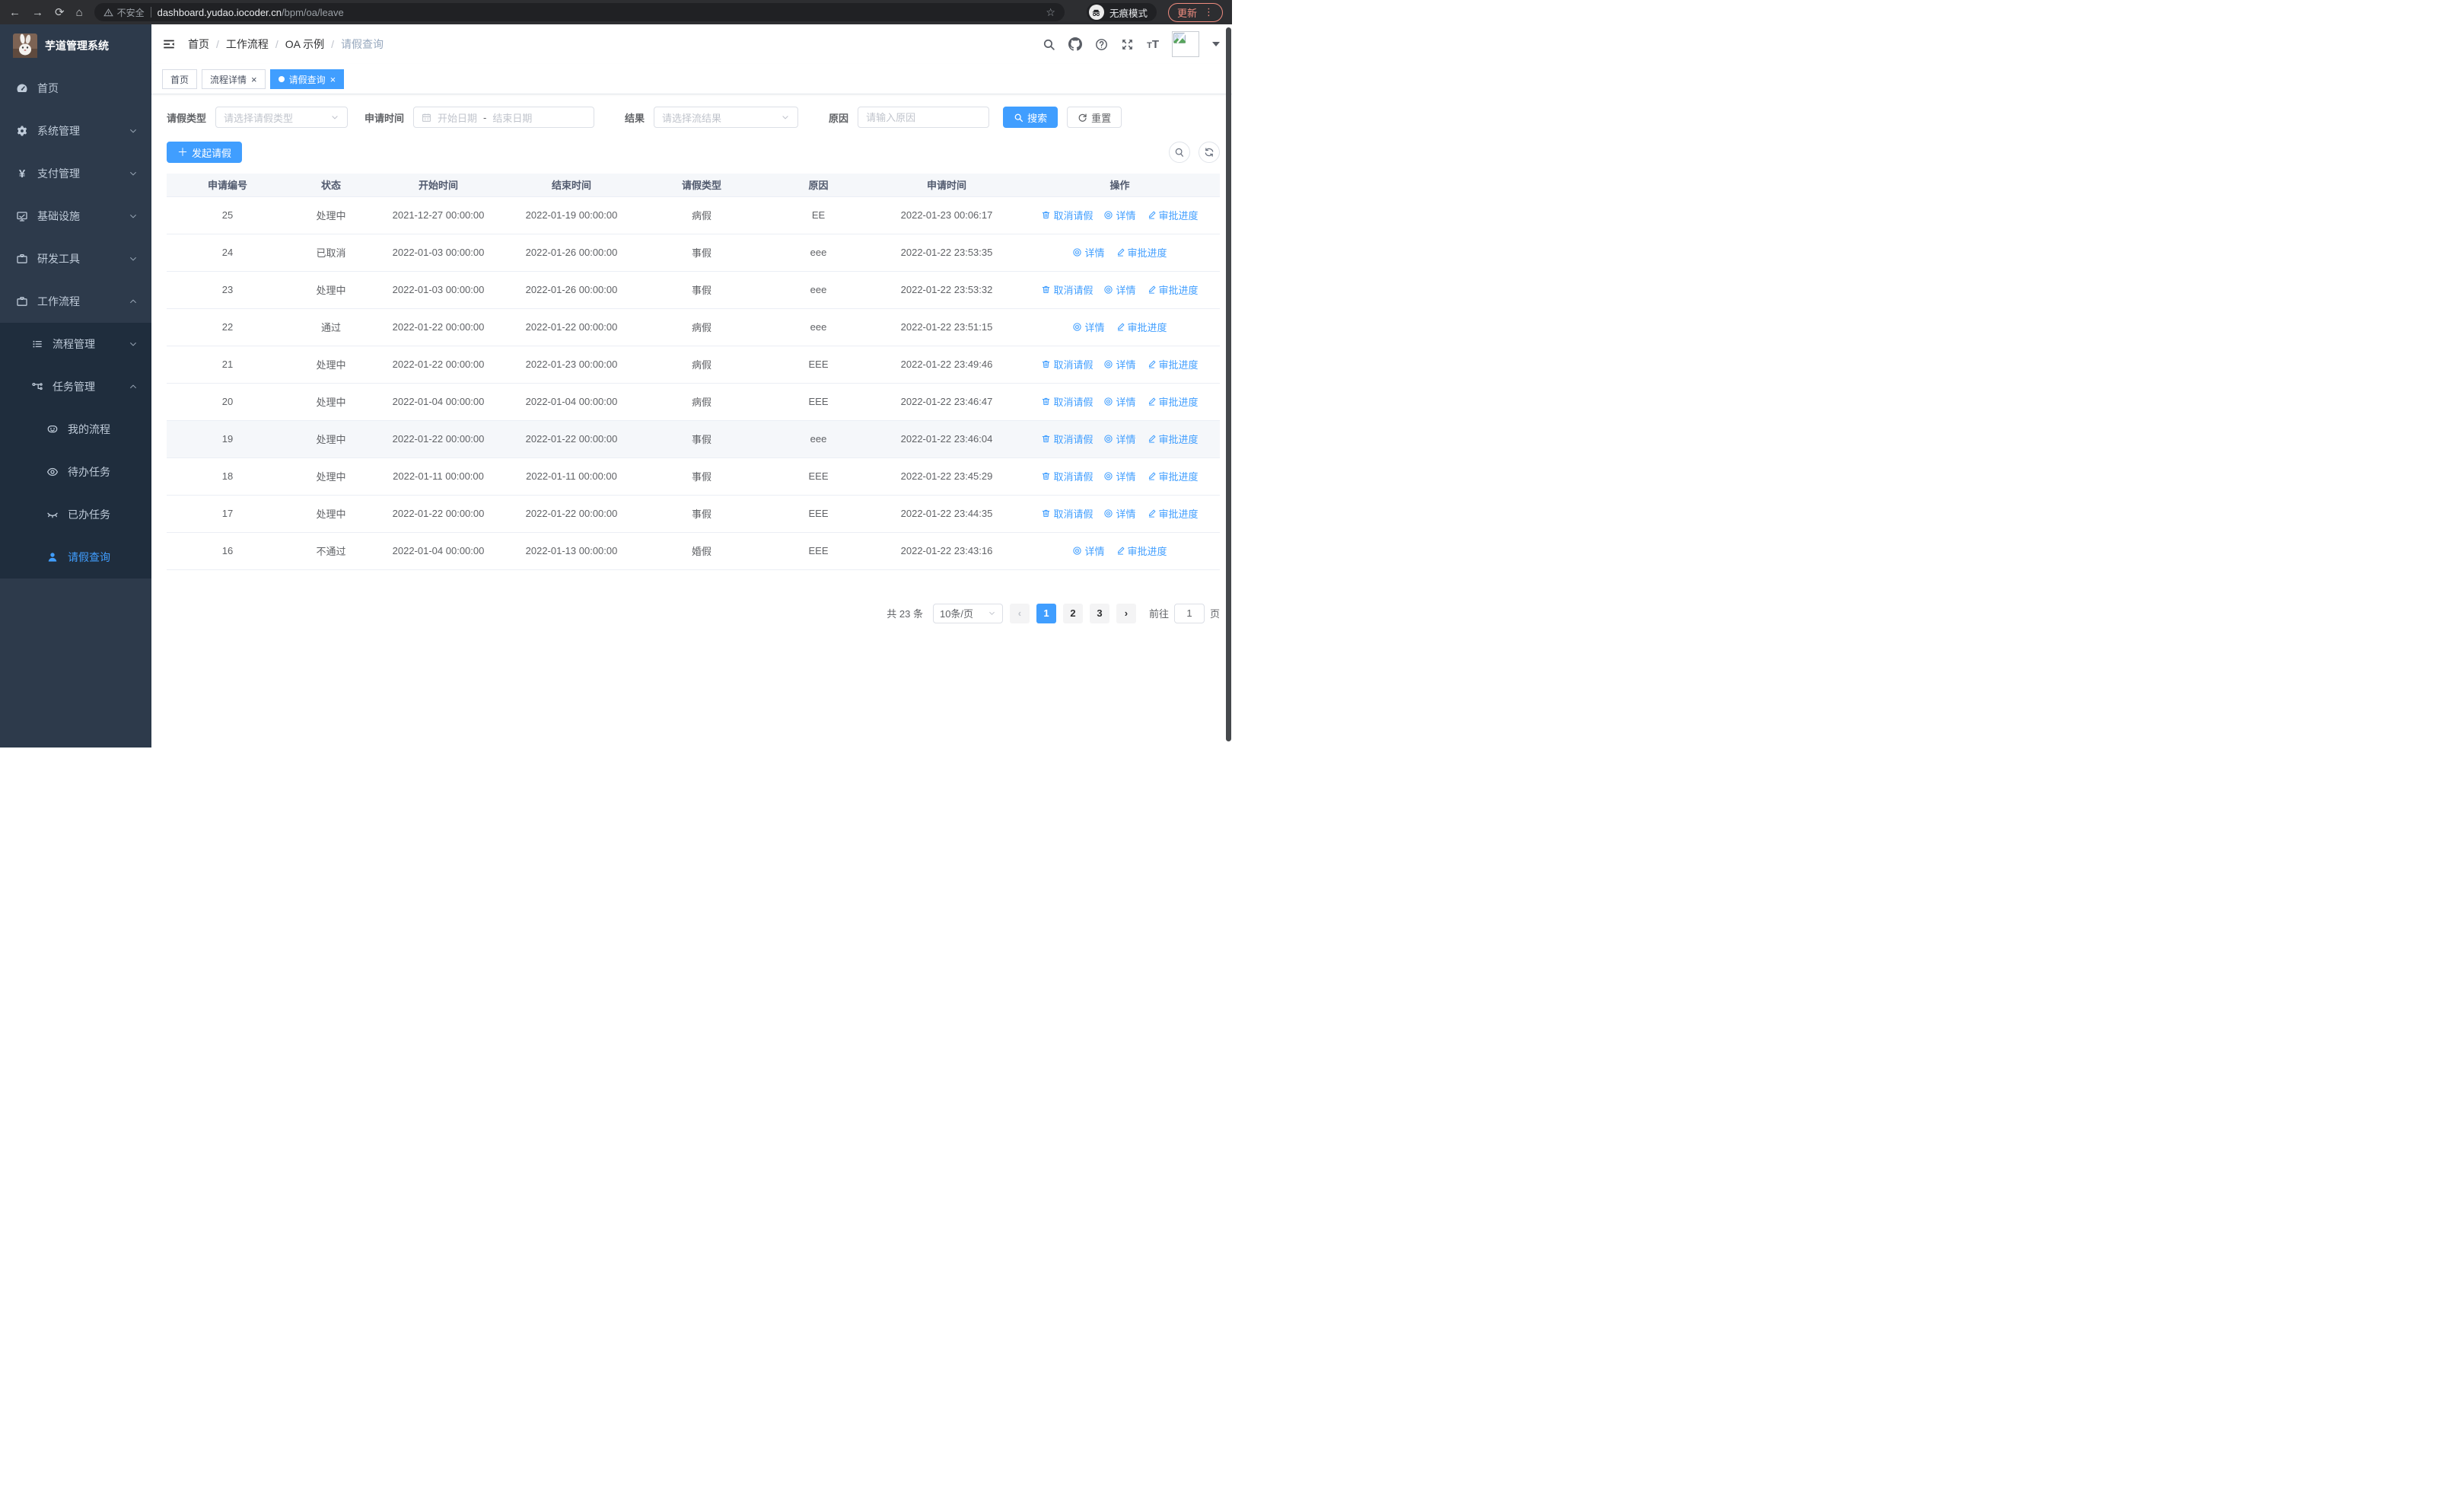 Image resolution: width=2464 pixels, height=1495 pixels. What do you see at coordinates (1049, 45) in the screenshot?
I see `search-icon` at bounding box center [1049, 45].